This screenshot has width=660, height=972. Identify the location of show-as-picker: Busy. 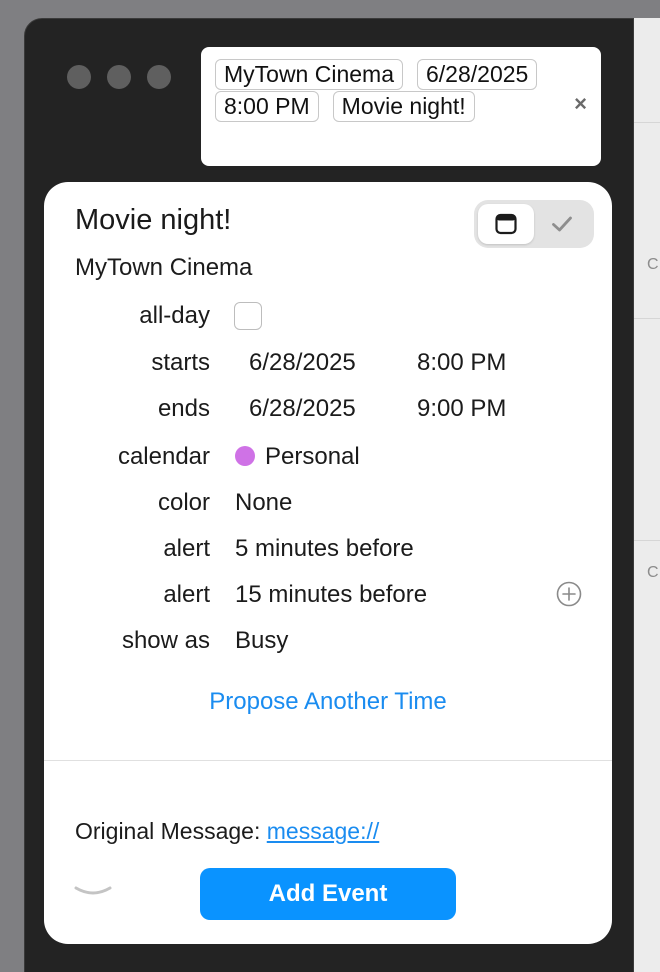
(261, 641).